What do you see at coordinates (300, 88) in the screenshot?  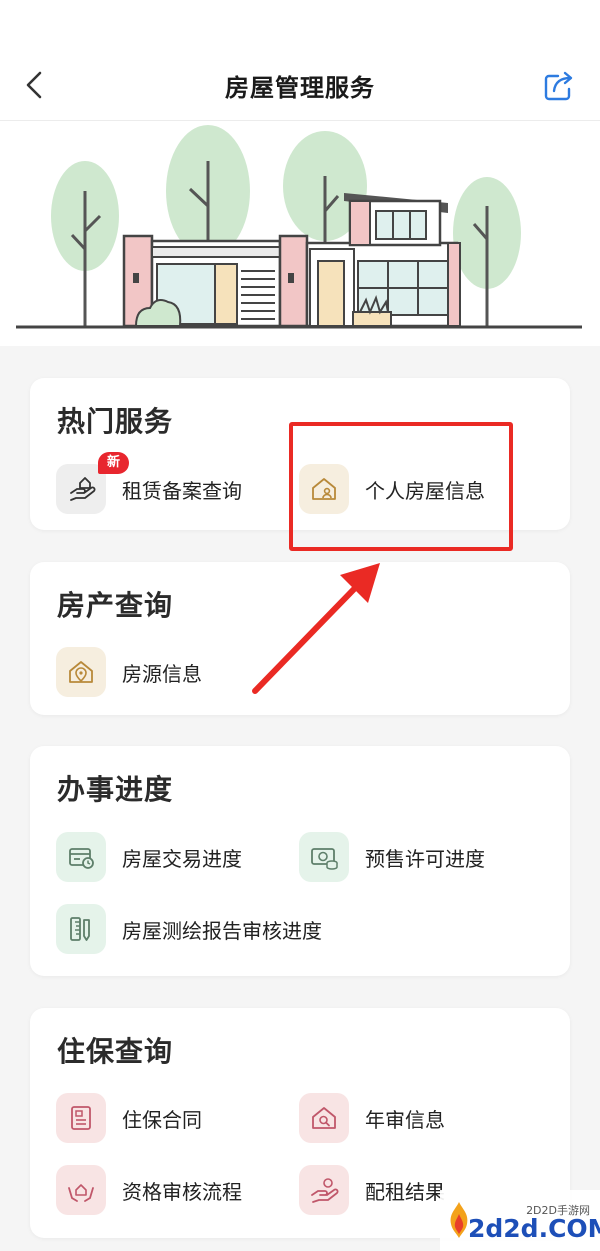 I see `page-title: 房屋管理服务` at bounding box center [300, 88].